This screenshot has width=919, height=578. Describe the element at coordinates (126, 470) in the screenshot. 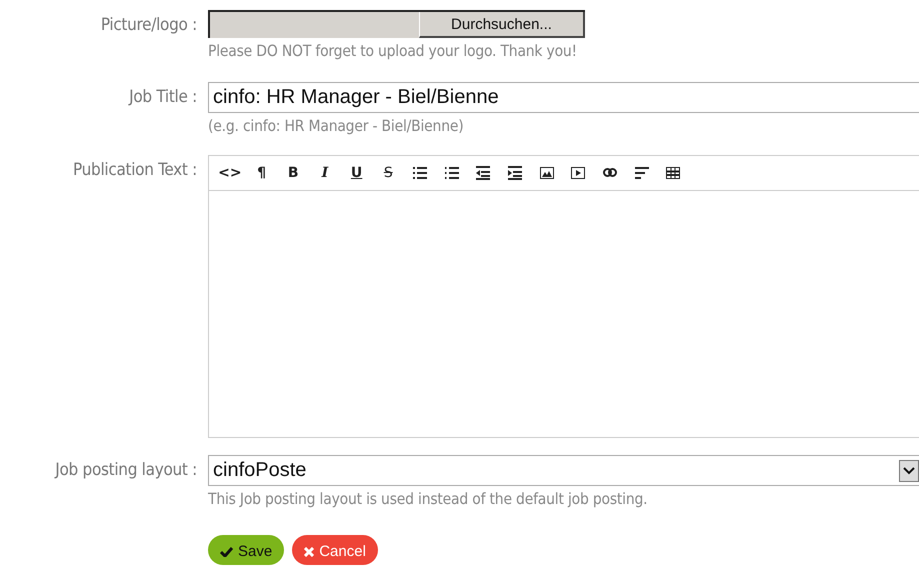

I see `field-label: Job posting layout :` at that location.